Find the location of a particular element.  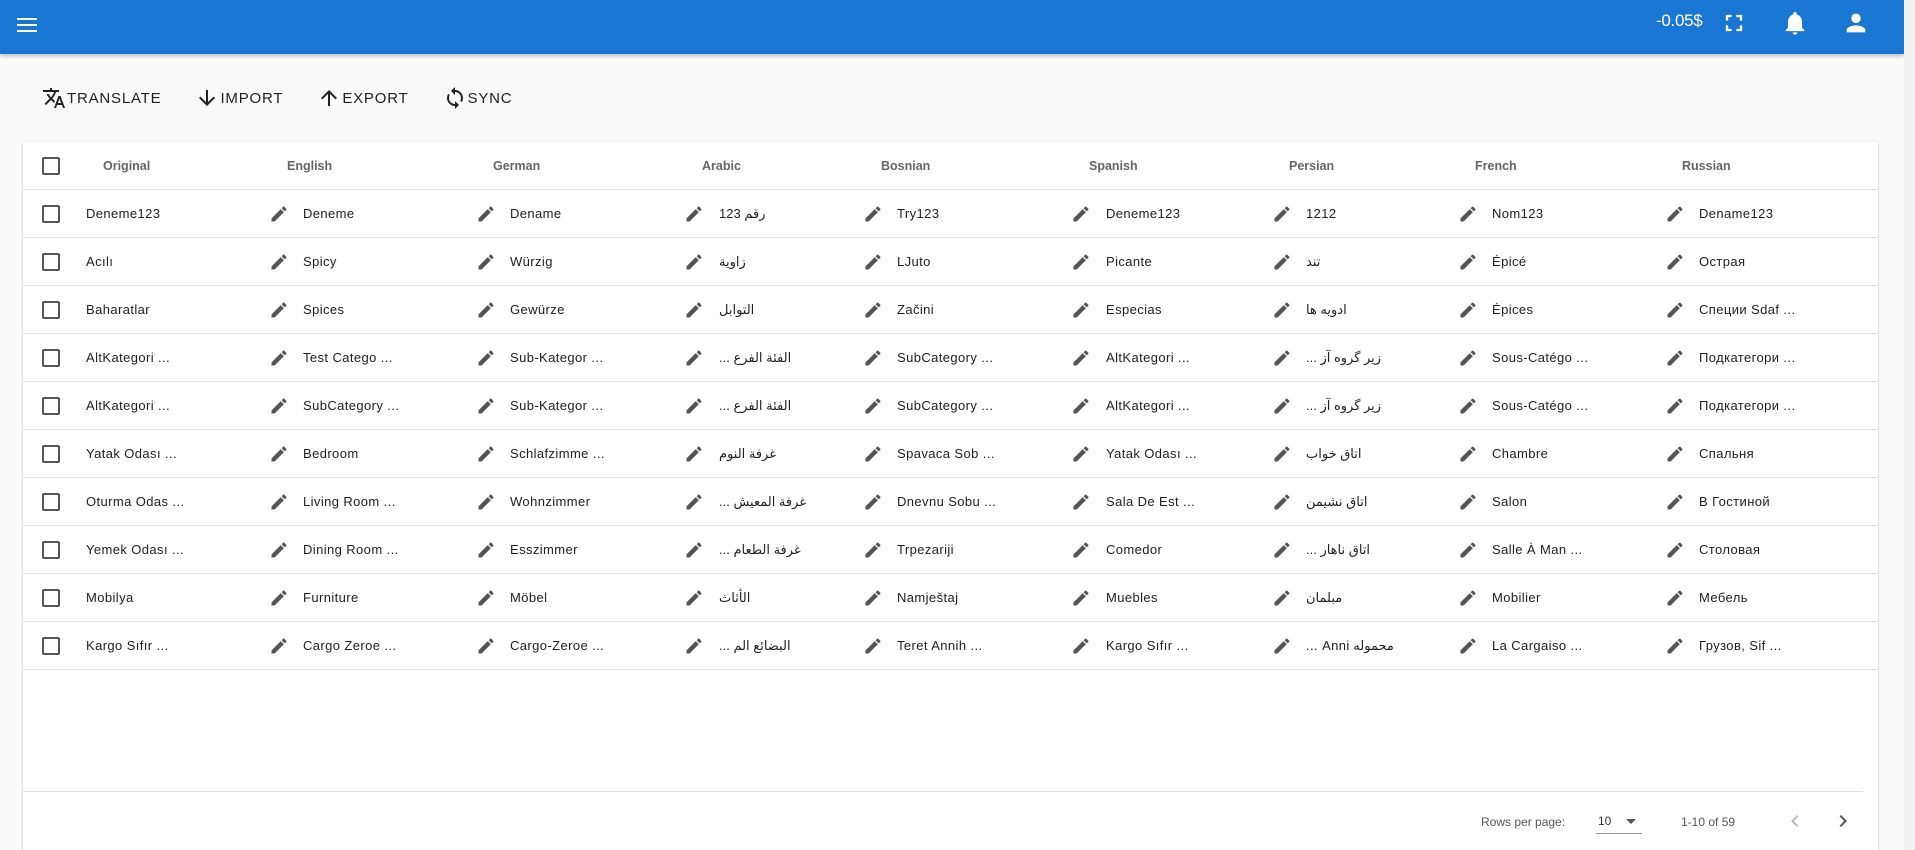

import-button: IMPORT is located at coordinates (239, 98).